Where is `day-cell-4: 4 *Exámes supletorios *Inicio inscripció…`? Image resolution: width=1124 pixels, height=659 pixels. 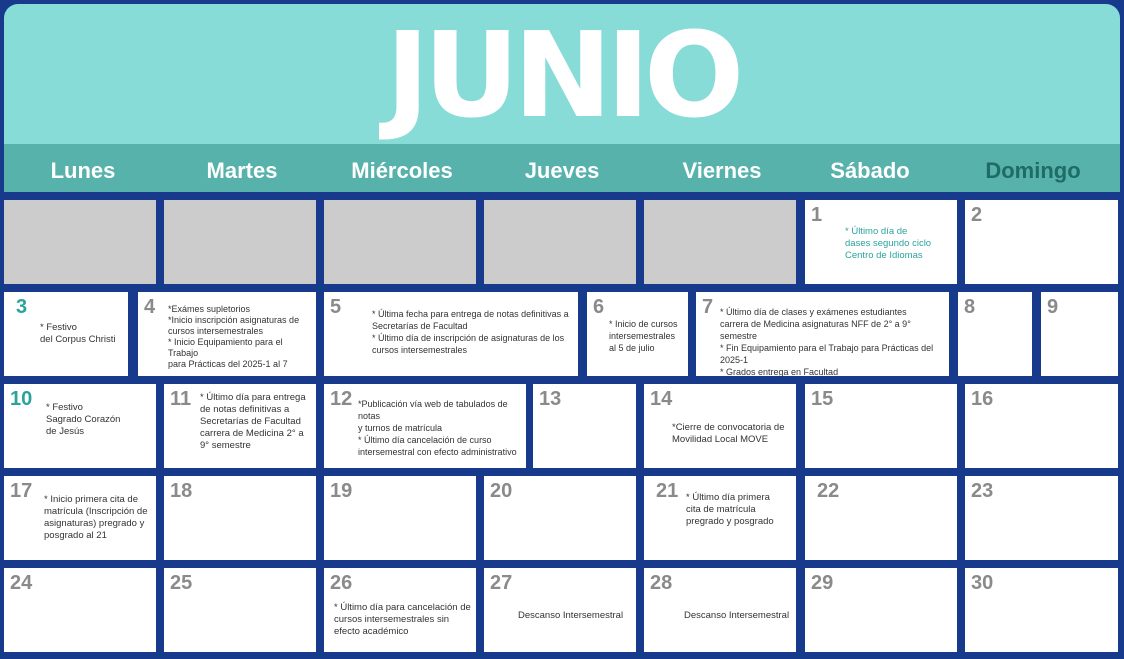
day-cell-4: 4 *Exámes supletorios *Inicio inscripció… is located at coordinates (227, 334).